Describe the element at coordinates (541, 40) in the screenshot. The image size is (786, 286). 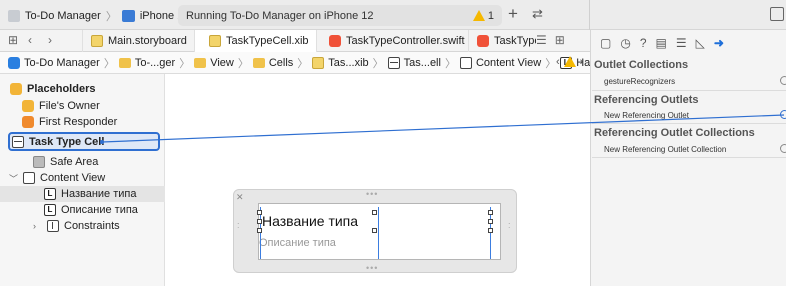
I see `editor-options-icon: ☰` at that location.